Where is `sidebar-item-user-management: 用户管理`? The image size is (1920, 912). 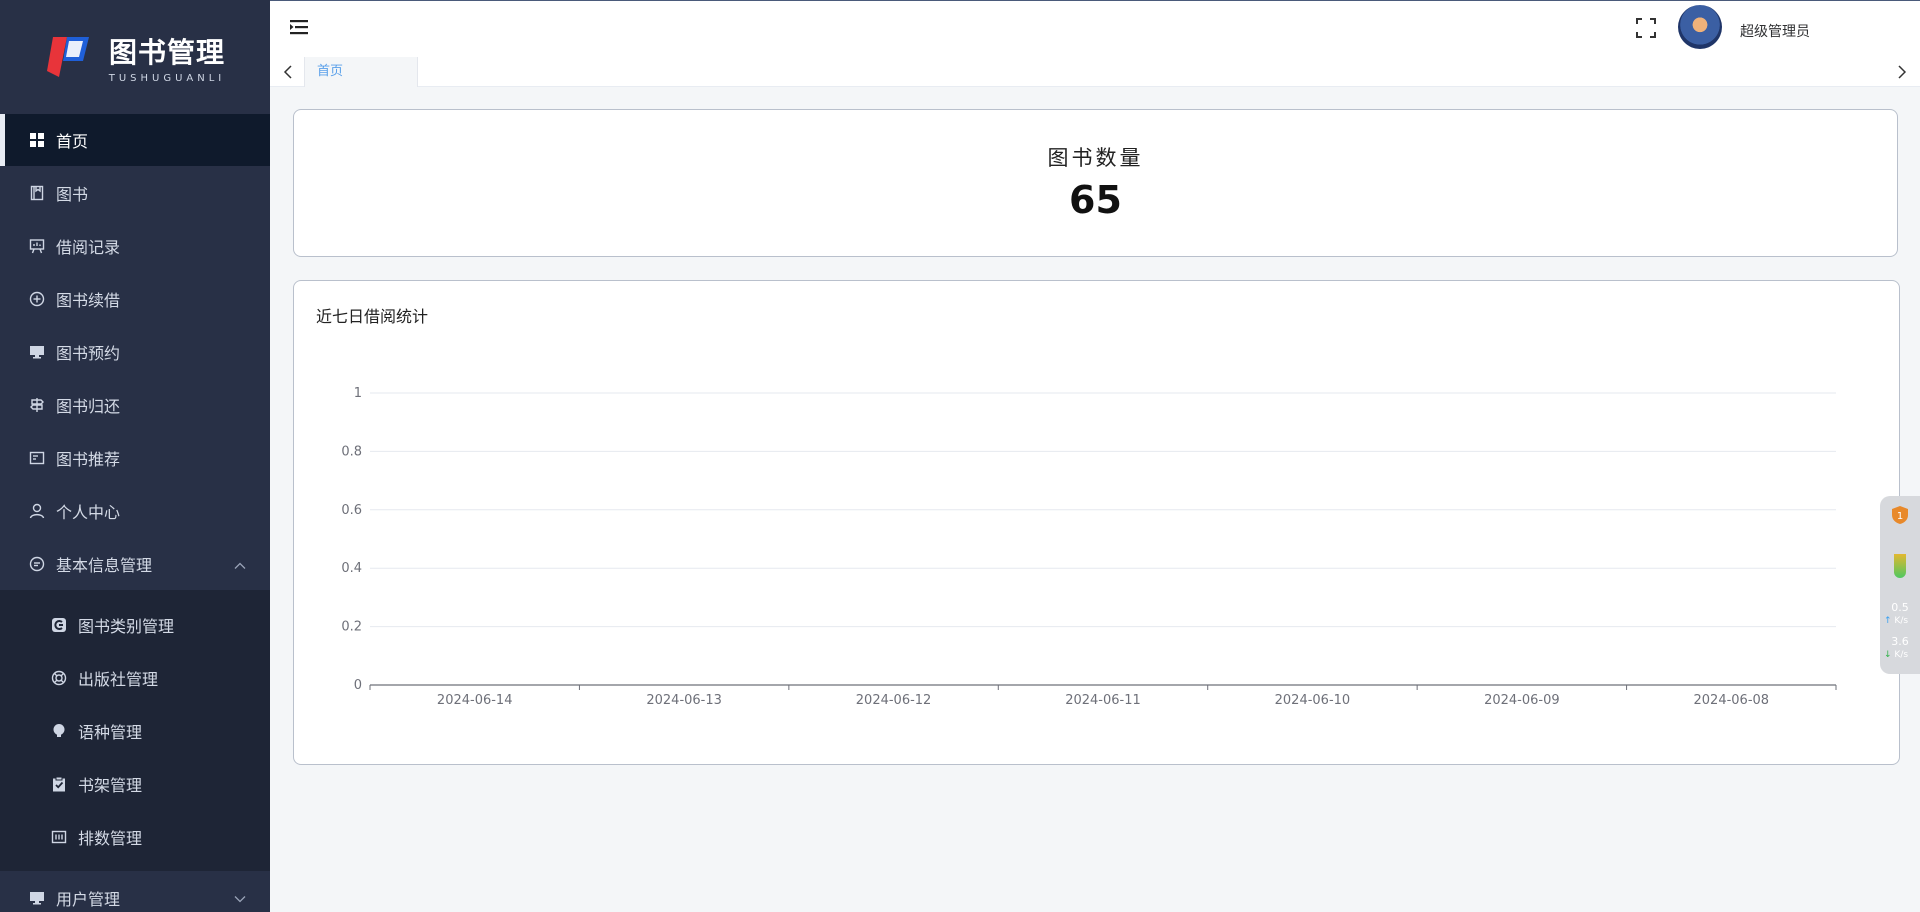 sidebar-item-user-management: 用户管理 is located at coordinates (135, 891).